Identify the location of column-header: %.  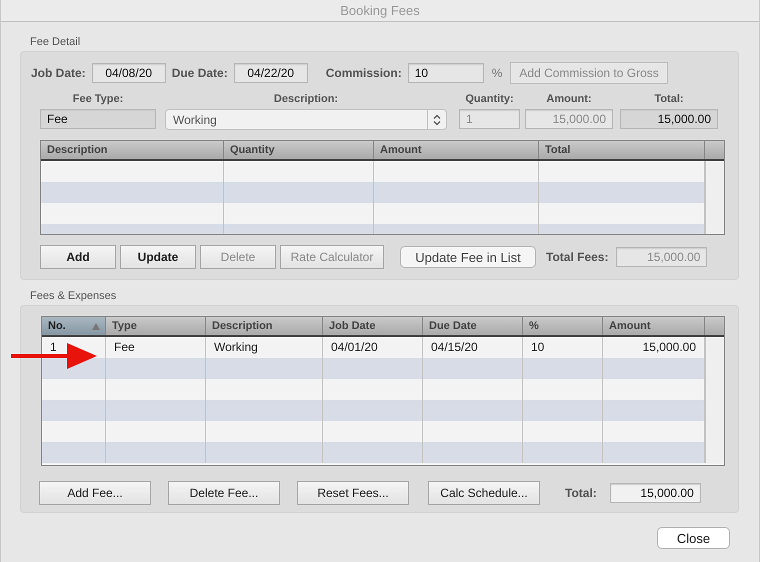
(563, 326).